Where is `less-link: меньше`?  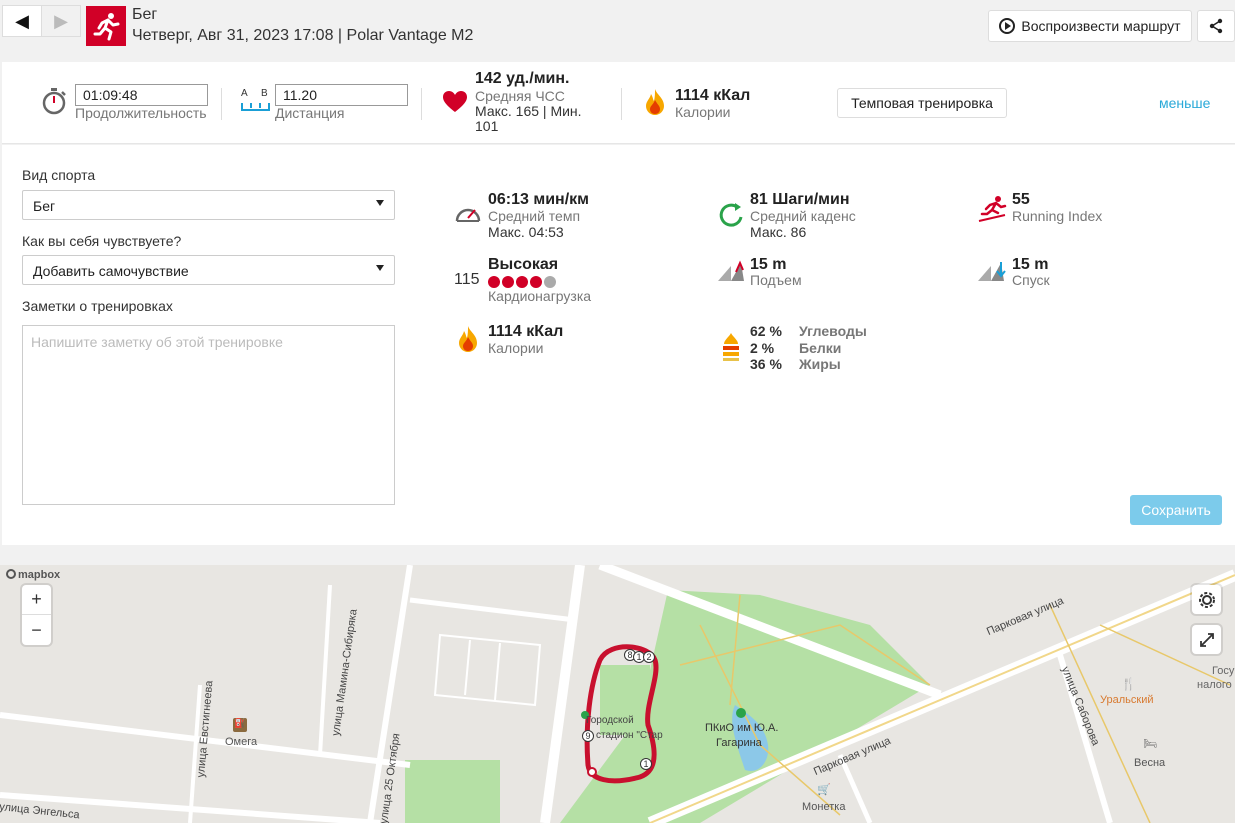 less-link: меньше is located at coordinates (1184, 103).